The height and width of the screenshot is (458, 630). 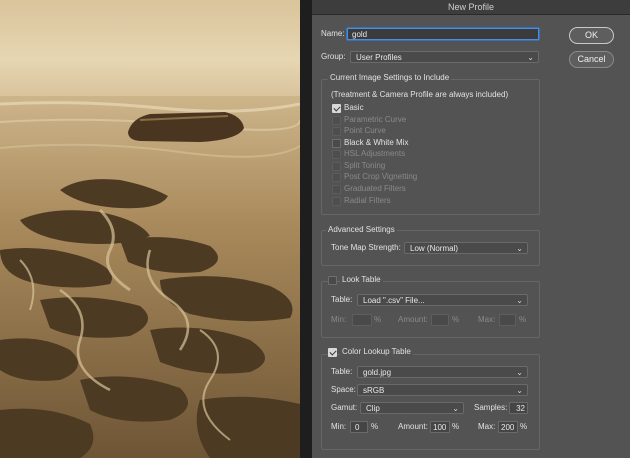 What do you see at coordinates (336, 131) in the screenshot?
I see `checkbox-point-curve` at bounding box center [336, 131].